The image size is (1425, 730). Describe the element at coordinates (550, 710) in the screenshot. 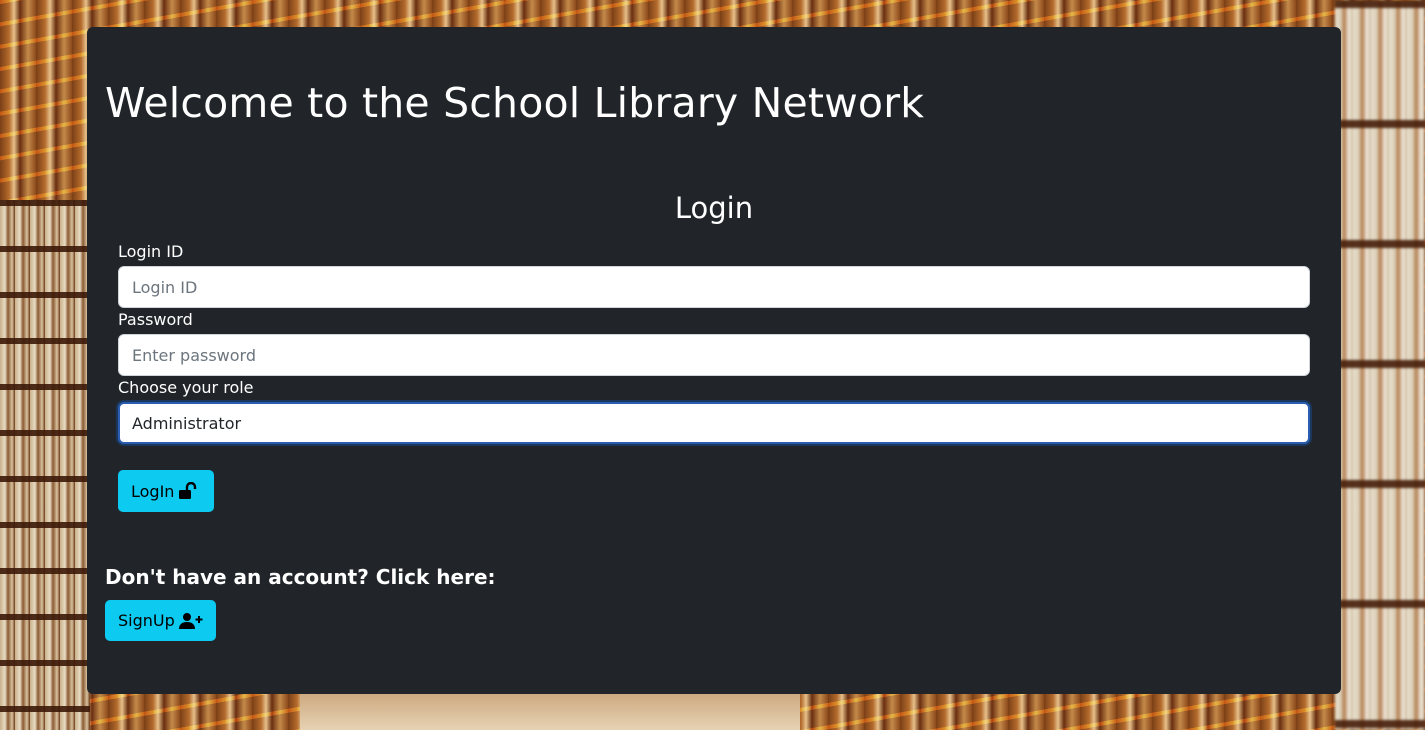

I see `background-floor` at that location.